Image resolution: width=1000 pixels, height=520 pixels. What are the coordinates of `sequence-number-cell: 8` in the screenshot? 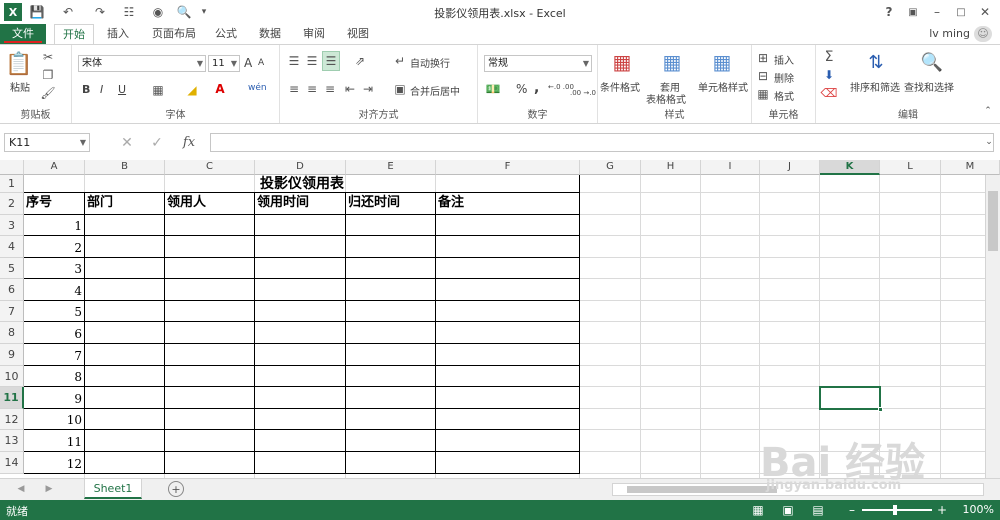 It's located at (53, 376).